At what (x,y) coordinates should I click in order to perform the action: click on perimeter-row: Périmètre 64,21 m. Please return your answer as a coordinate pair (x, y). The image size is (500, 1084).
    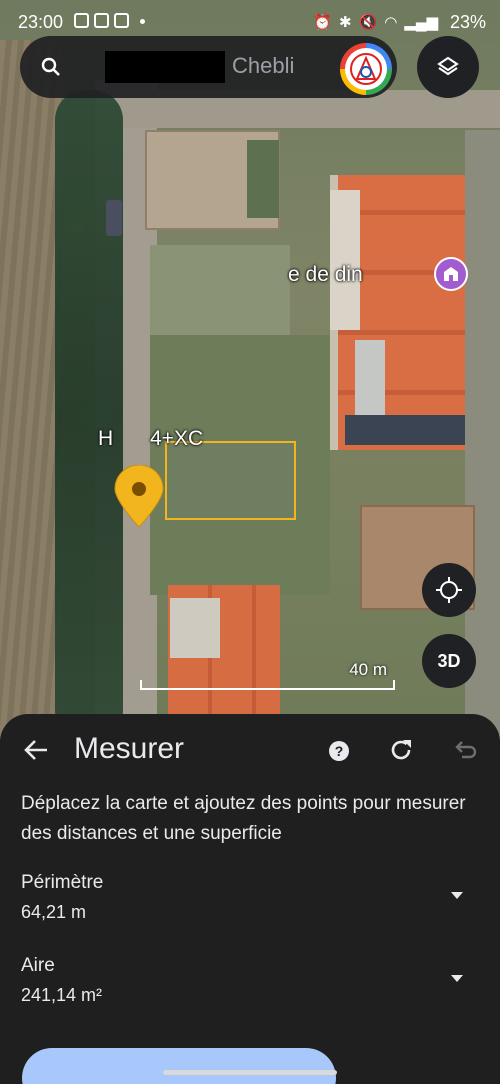
    Looking at the image, I should click on (251, 897).